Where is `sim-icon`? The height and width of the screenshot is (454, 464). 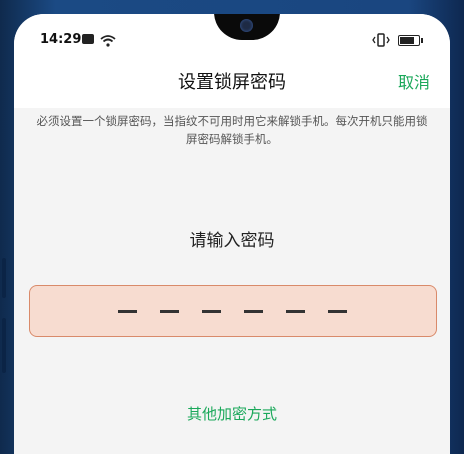 sim-icon is located at coordinates (88, 39).